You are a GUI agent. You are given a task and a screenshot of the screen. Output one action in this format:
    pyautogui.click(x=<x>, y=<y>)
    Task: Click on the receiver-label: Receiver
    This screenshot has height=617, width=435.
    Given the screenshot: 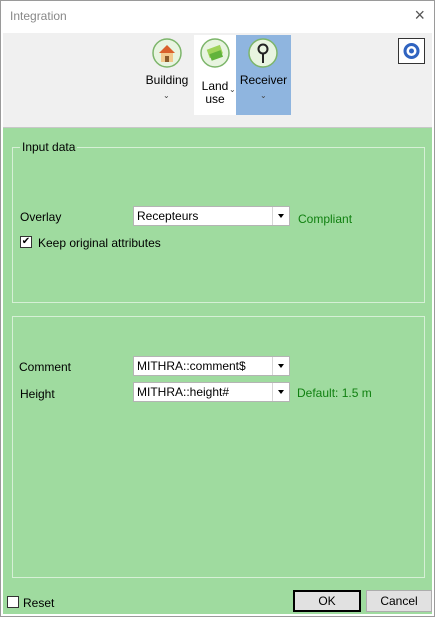 What is the action you would take?
    pyautogui.click(x=263, y=80)
    